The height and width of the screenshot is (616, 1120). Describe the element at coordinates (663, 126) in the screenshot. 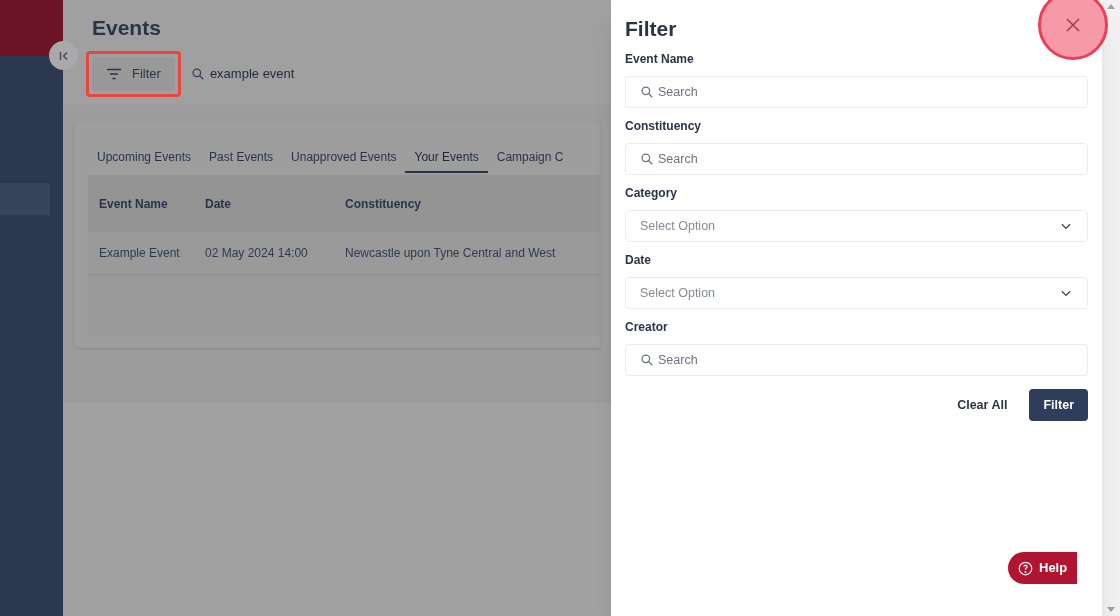

I see `field-label: Constituency` at that location.